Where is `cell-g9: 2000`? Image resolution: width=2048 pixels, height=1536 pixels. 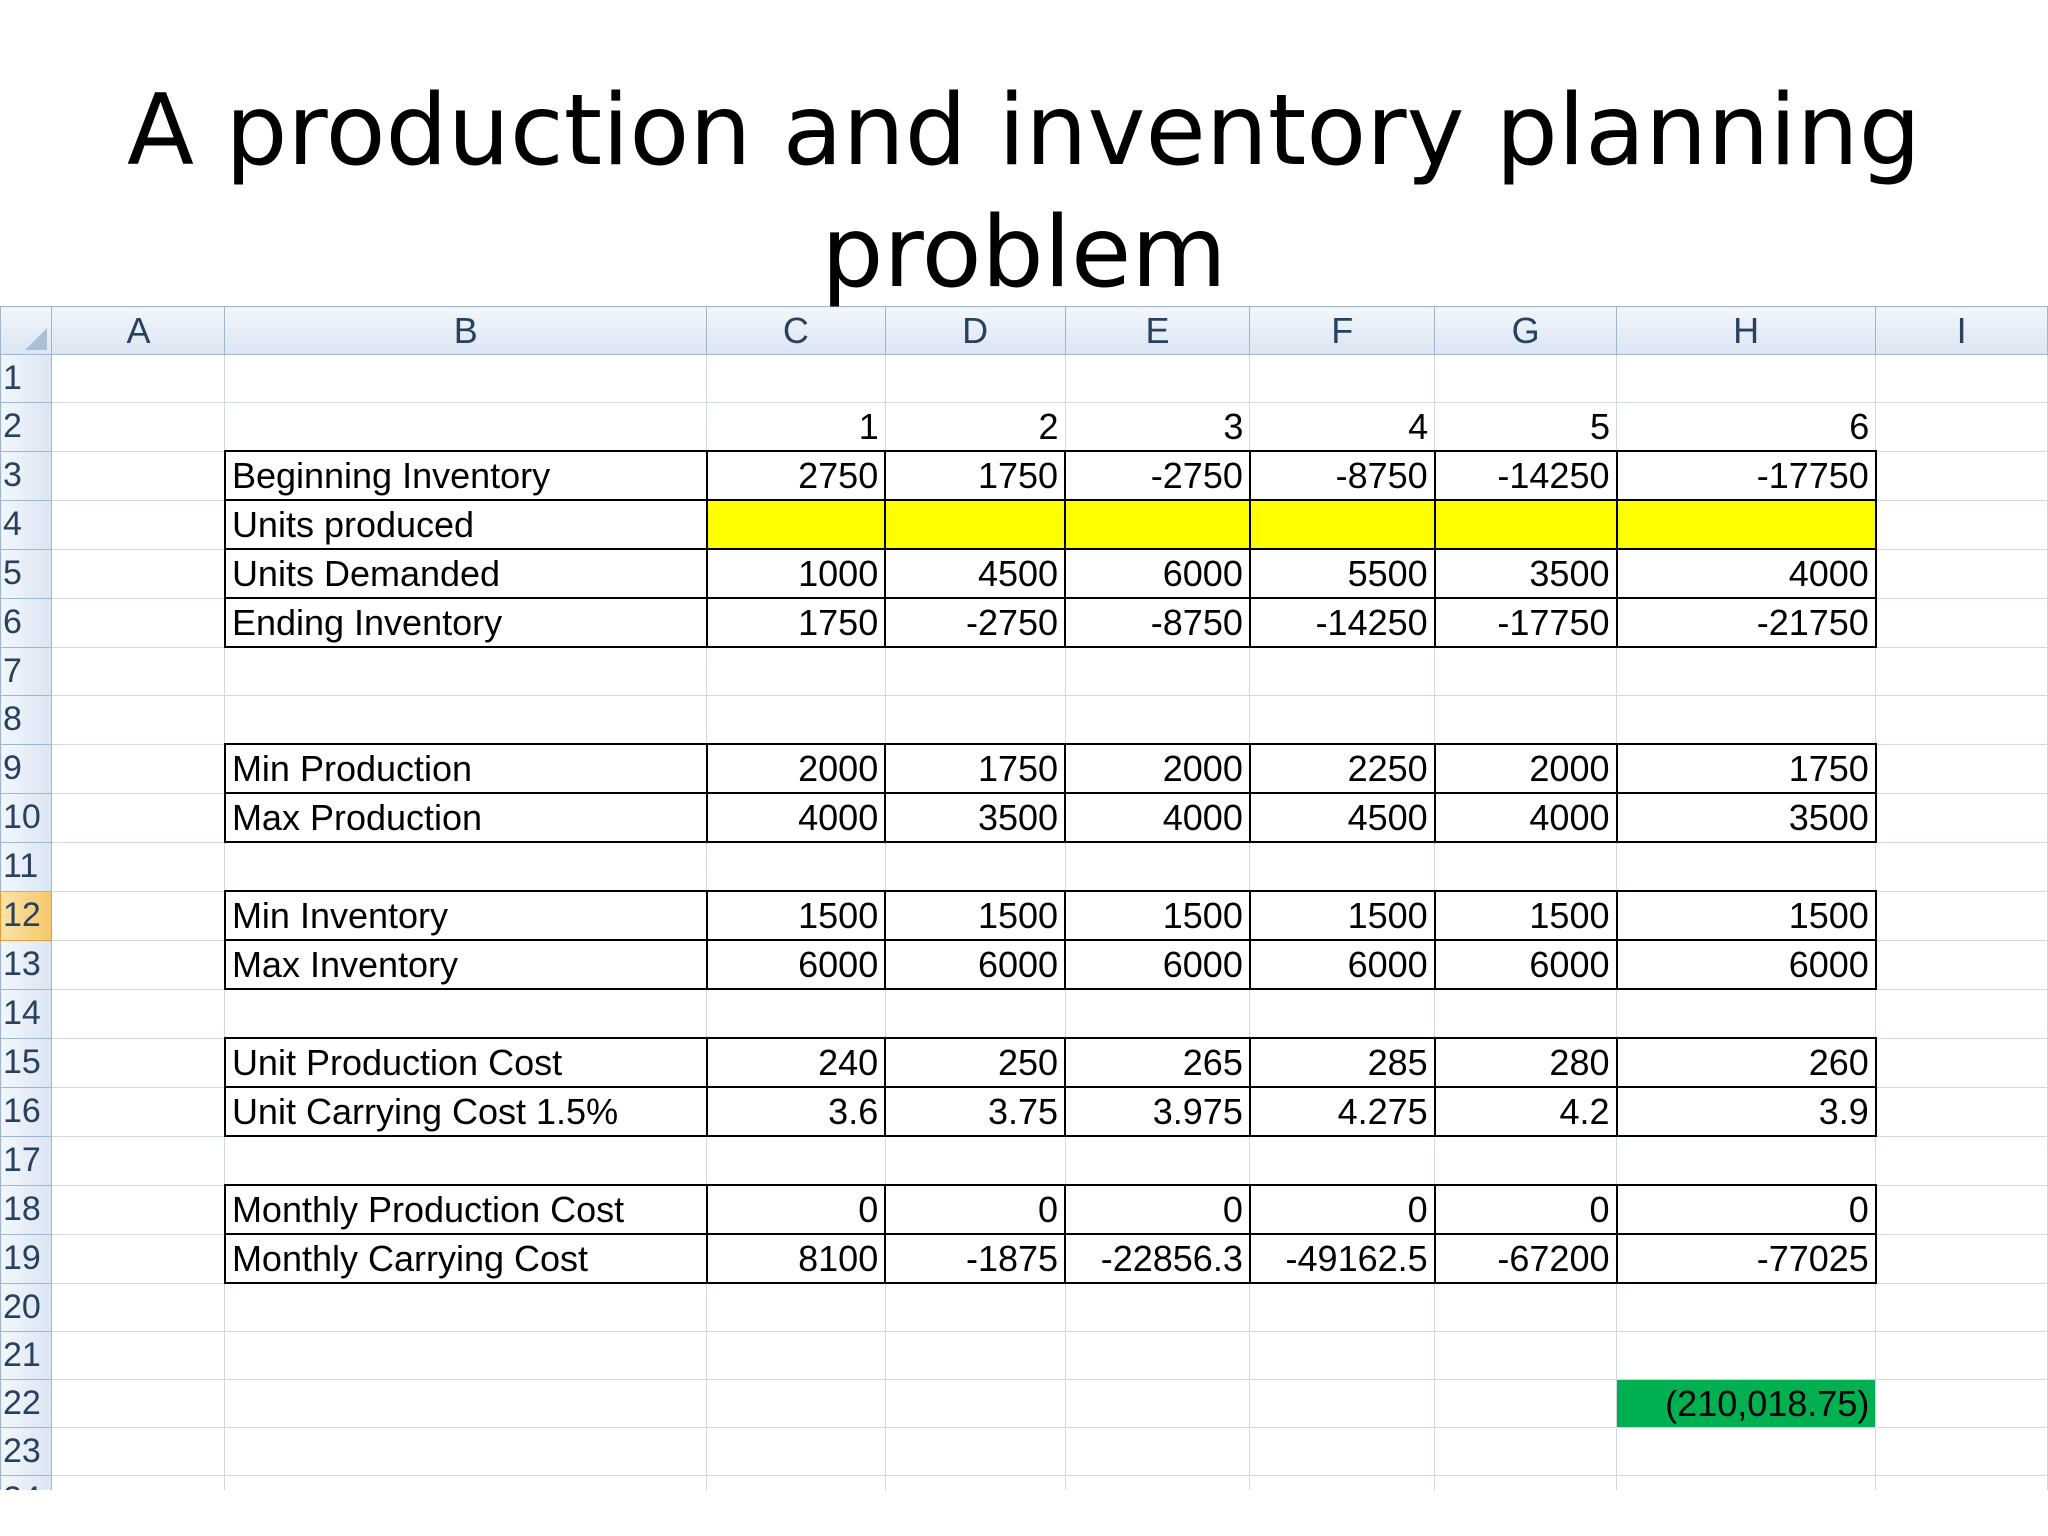 cell-g9: 2000 is located at coordinates (1525, 768).